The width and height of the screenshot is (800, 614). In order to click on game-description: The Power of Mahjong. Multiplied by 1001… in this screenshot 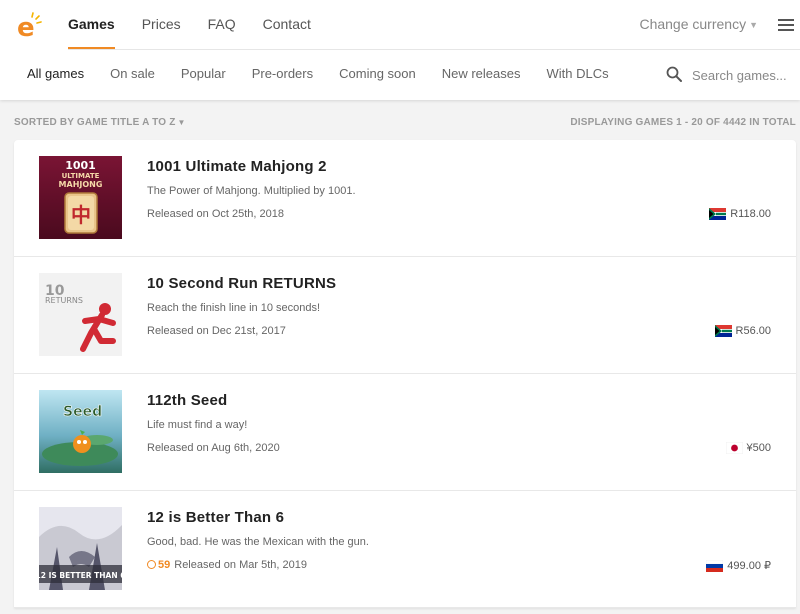, I will do `click(251, 191)`.